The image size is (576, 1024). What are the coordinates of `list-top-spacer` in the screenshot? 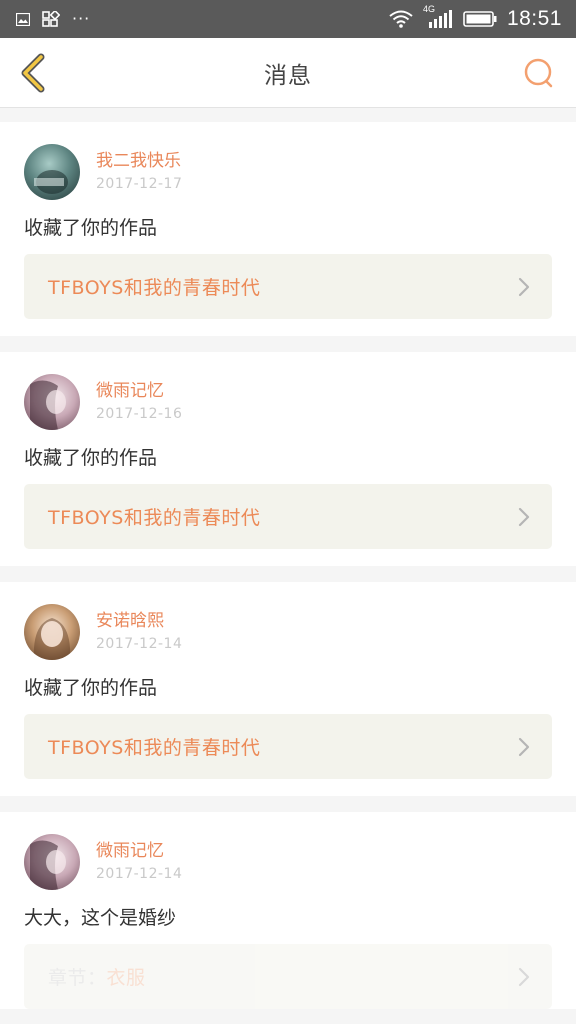 It's located at (288, 115).